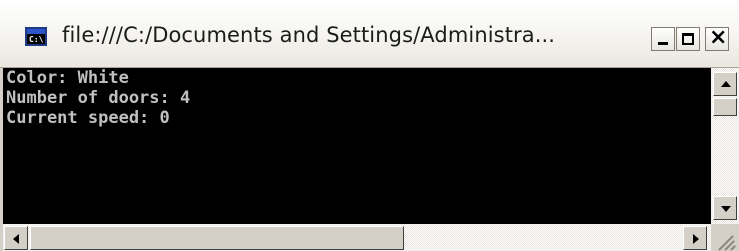 The width and height of the screenshot is (739, 251). I want to click on arrow-down-icon, so click(726, 209).